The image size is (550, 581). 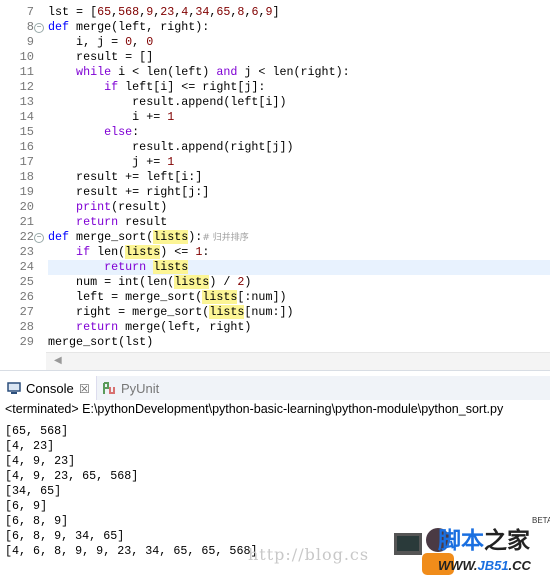 What do you see at coordinates (293, 72) in the screenshot?
I see `code-text: j < len(right):` at bounding box center [293, 72].